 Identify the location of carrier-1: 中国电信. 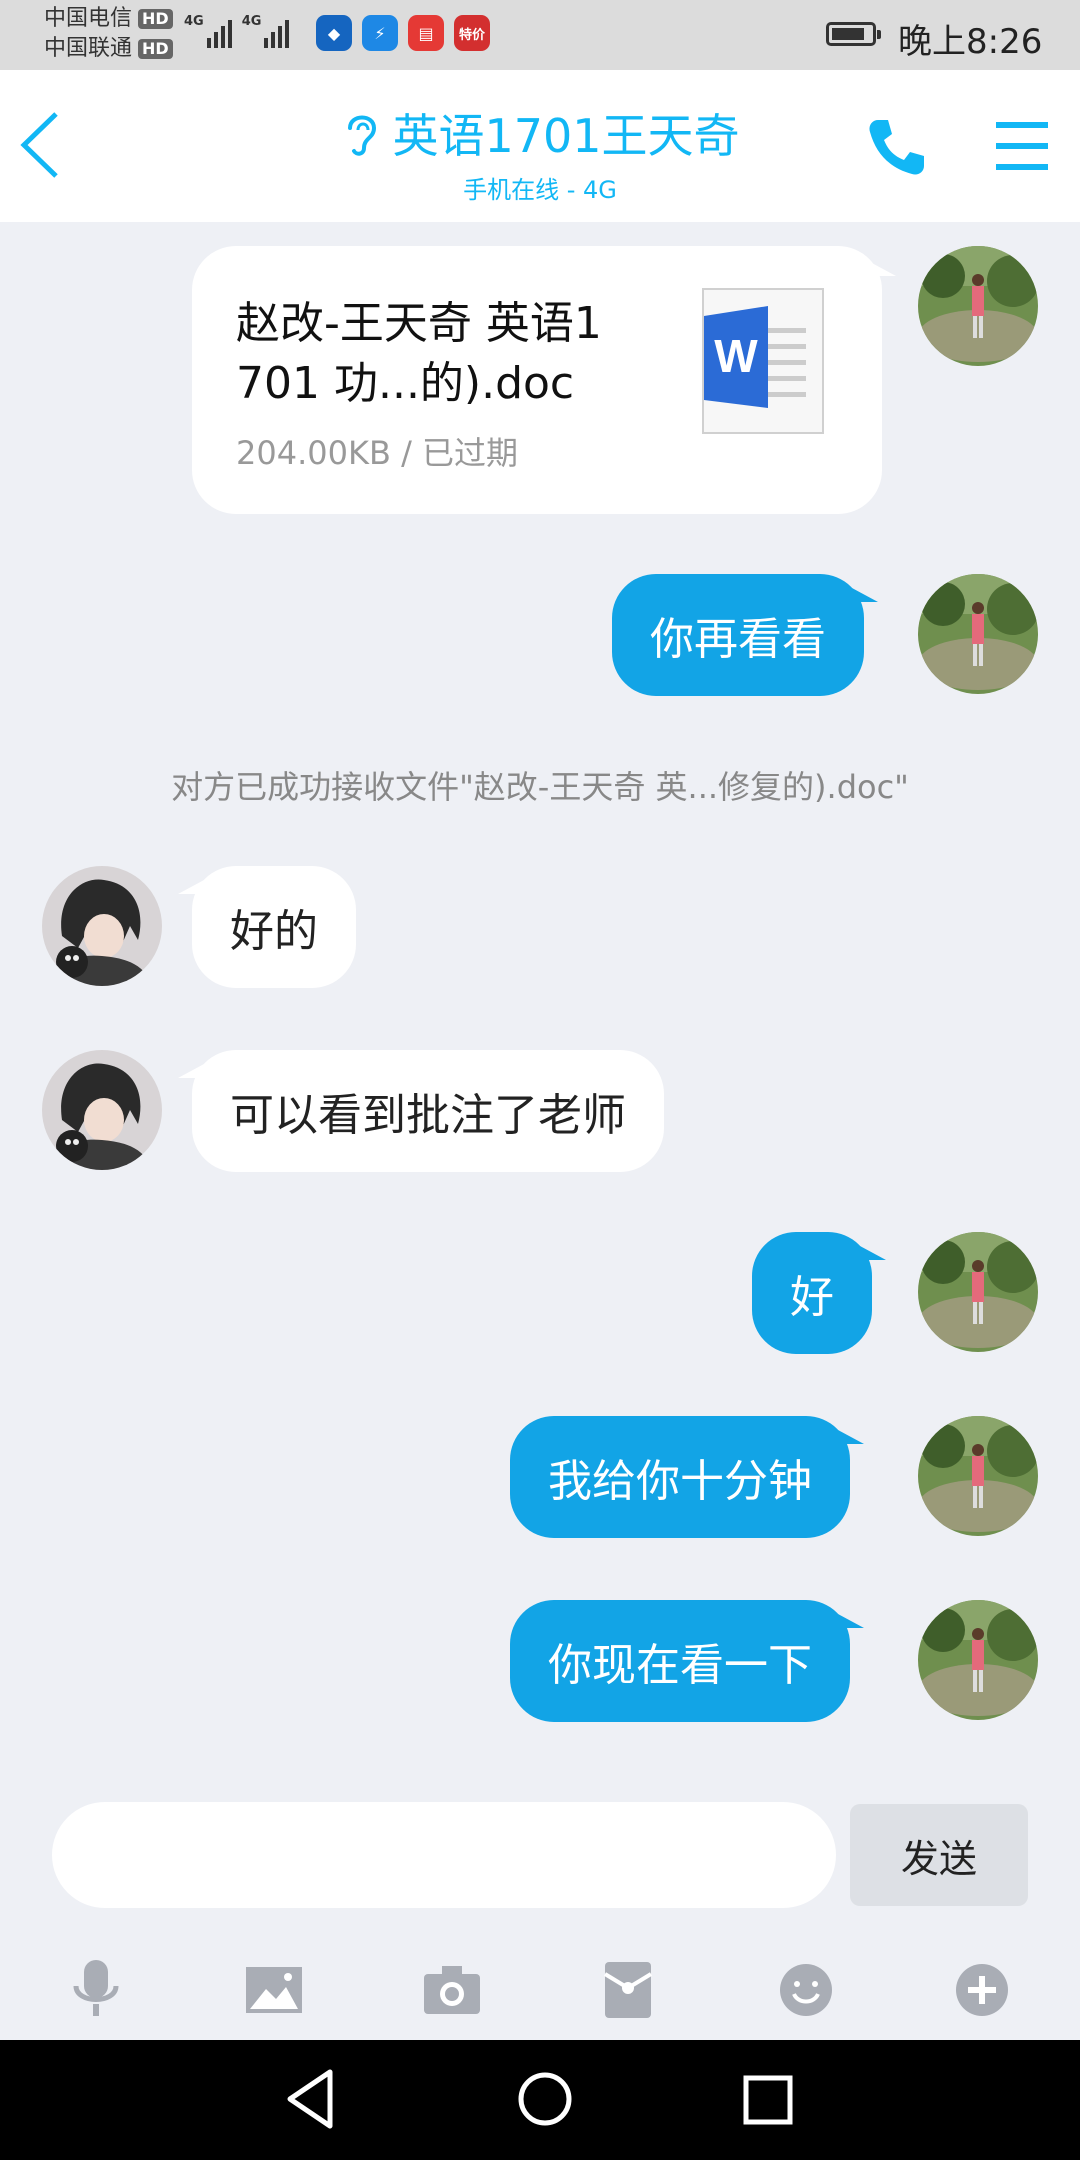
(88, 18).